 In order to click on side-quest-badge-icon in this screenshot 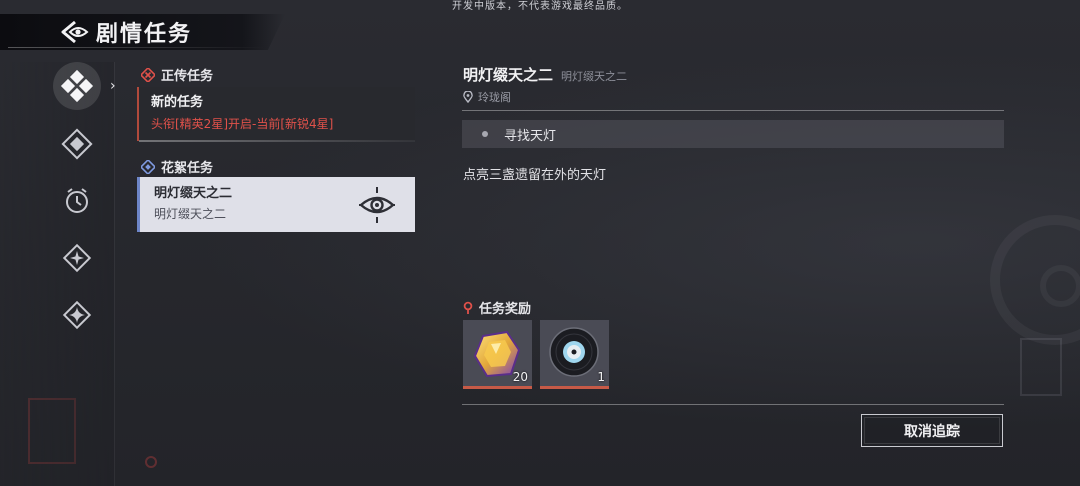, I will do `click(148, 166)`.